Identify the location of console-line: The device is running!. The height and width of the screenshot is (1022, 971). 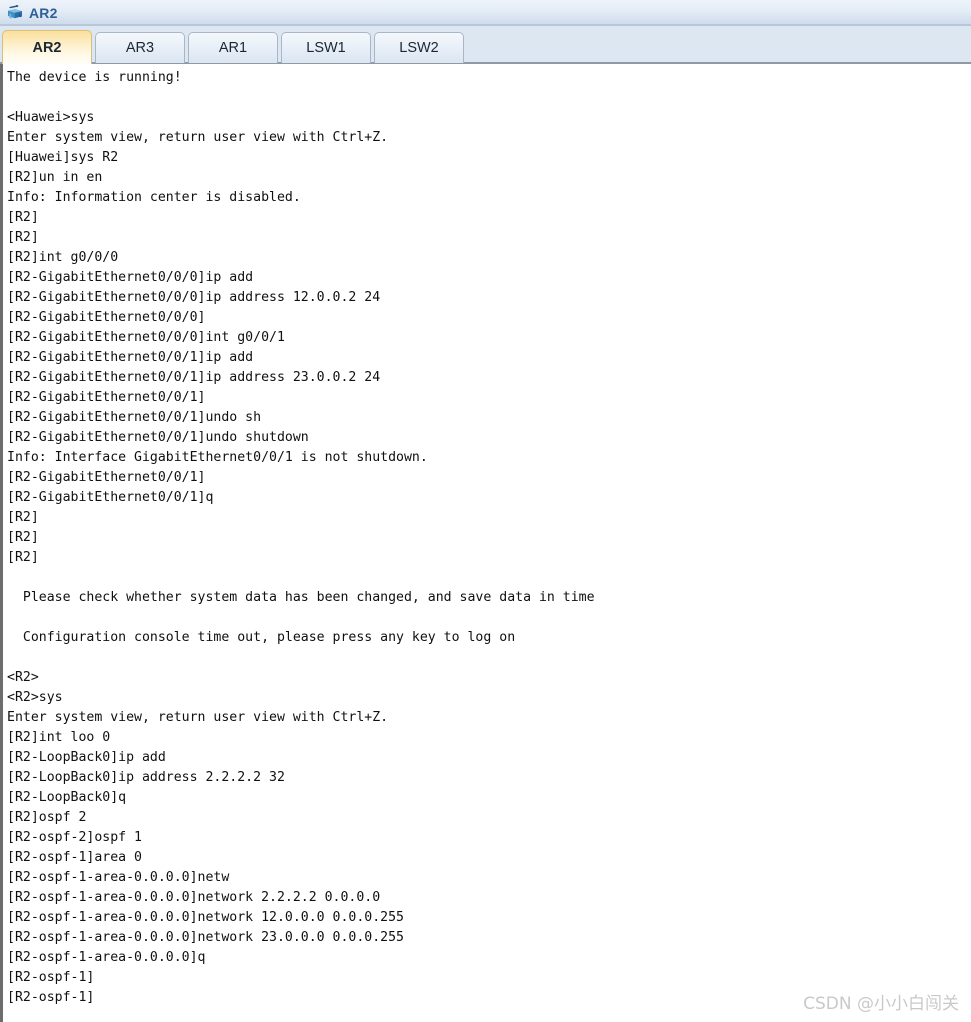
(94, 77).